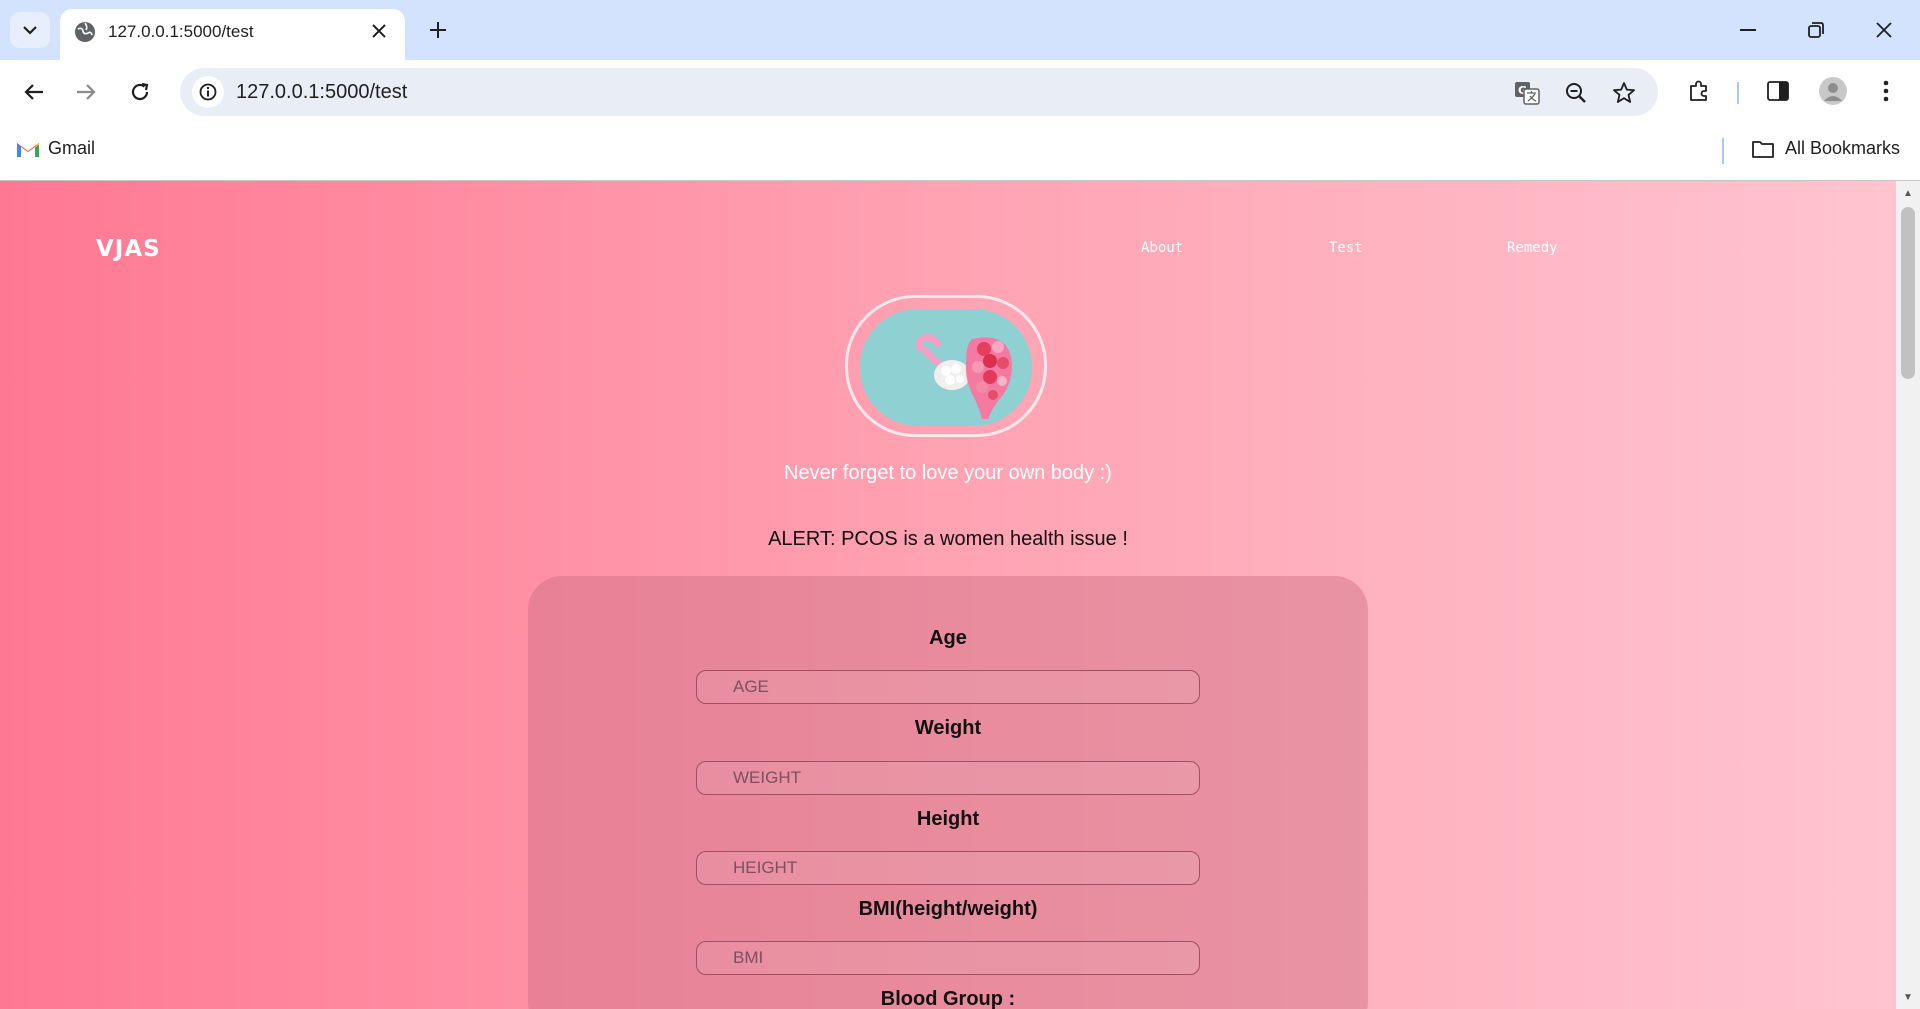 The width and height of the screenshot is (1920, 1009). What do you see at coordinates (208, 92) in the screenshot?
I see `site-info-icon` at bounding box center [208, 92].